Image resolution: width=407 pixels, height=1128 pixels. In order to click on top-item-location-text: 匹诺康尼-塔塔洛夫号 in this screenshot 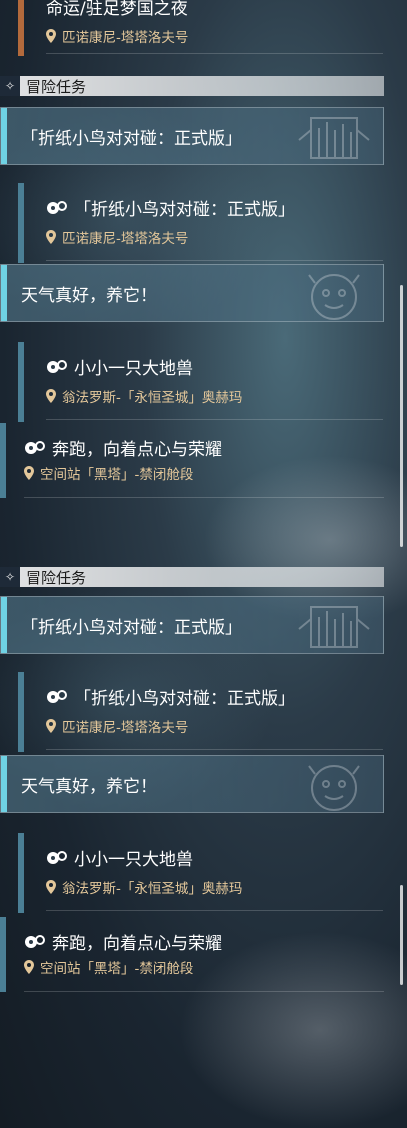, I will do `click(125, 38)`.